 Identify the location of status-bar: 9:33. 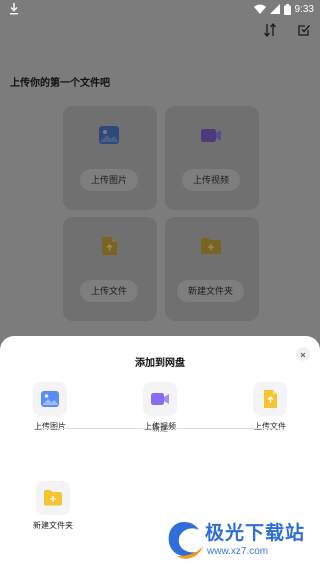
(160, 9).